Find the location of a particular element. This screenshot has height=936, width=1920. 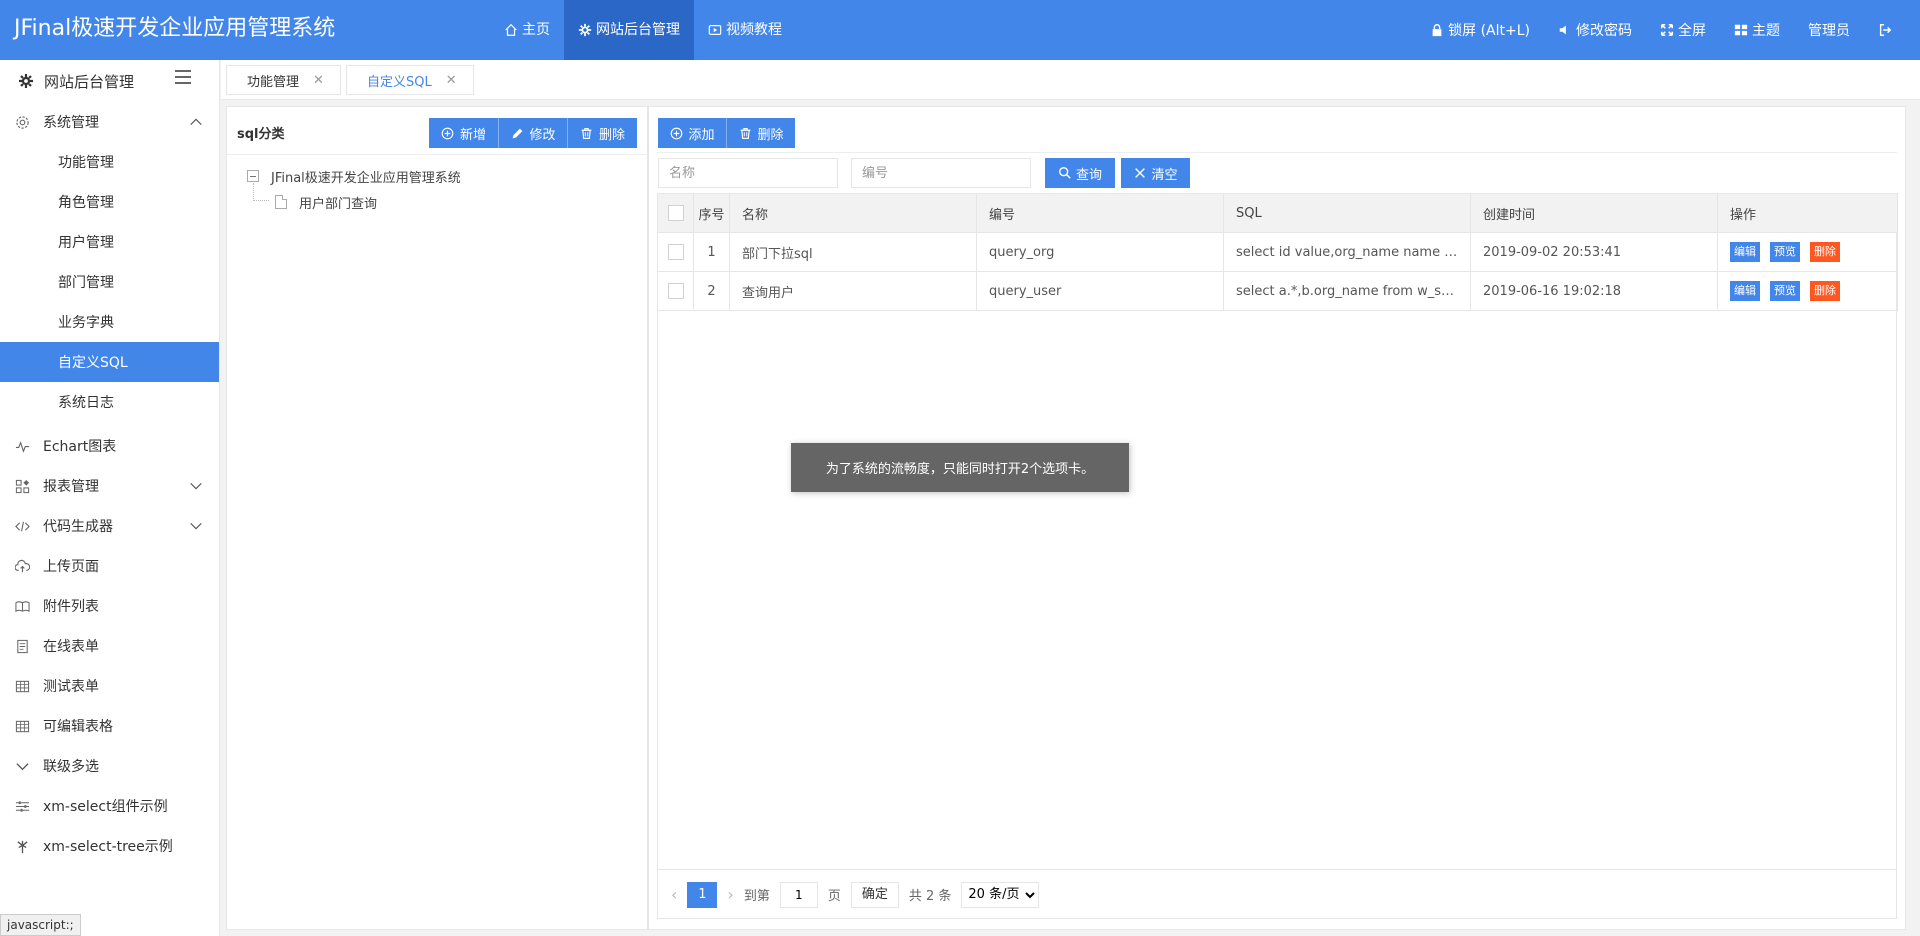

sidebar-subitem-custom-sql: 自定义SQL is located at coordinates (109, 362).